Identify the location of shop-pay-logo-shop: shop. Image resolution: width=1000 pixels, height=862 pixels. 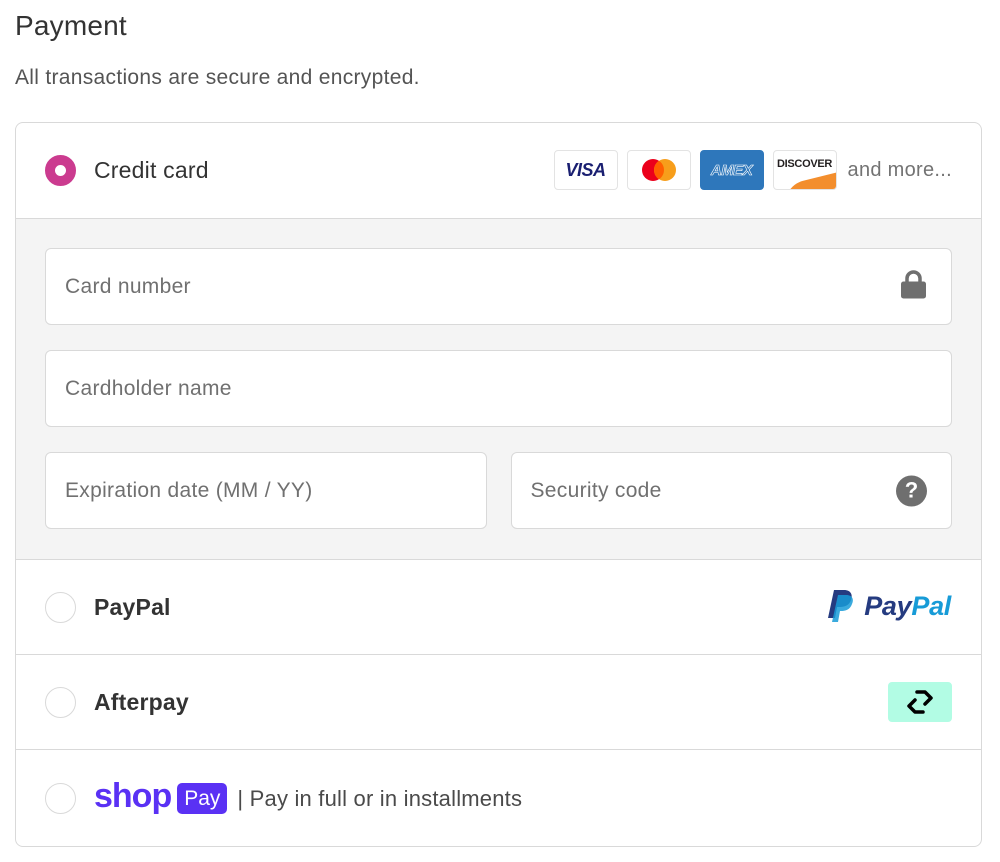
(133, 795).